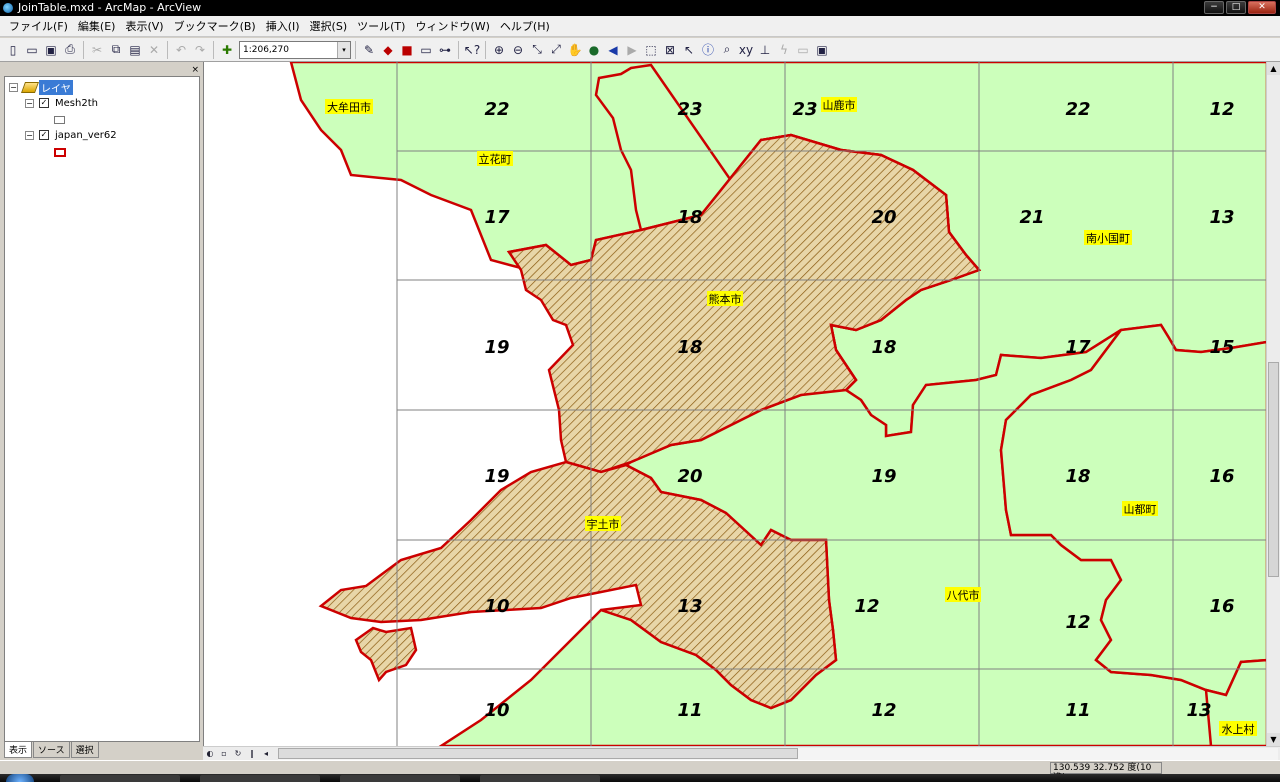  What do you see at coordinates (97, 26) in the screenshot?
I see `menu-edit: 編集(E)` at bounding box center [97, 26].